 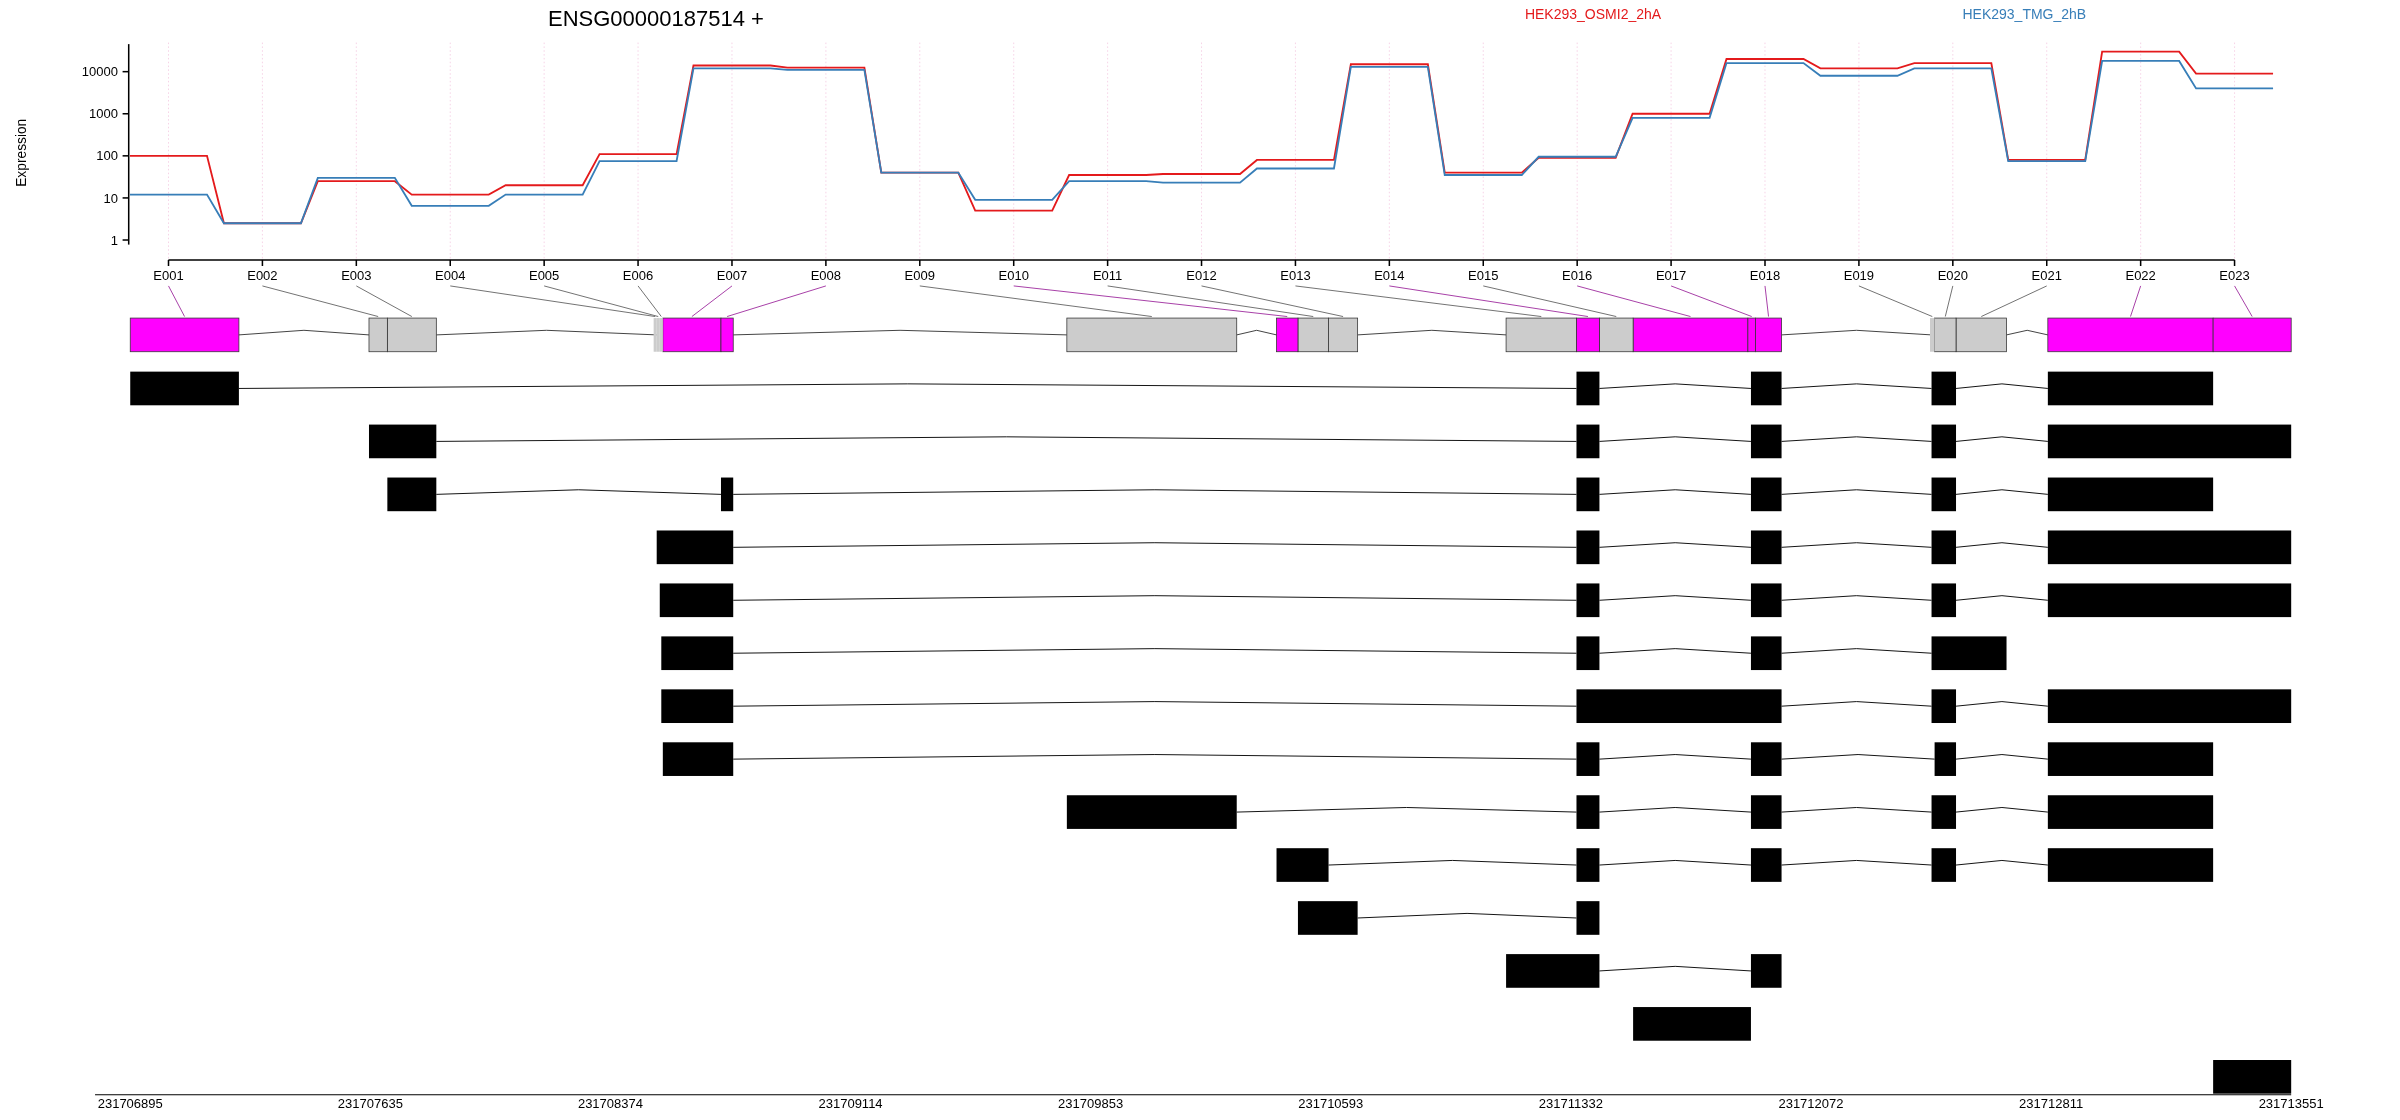 What do you see at coordinates (2234, 275) in the screenshot?
I see `exon-label: E023` at bounding box center [2234, 275].